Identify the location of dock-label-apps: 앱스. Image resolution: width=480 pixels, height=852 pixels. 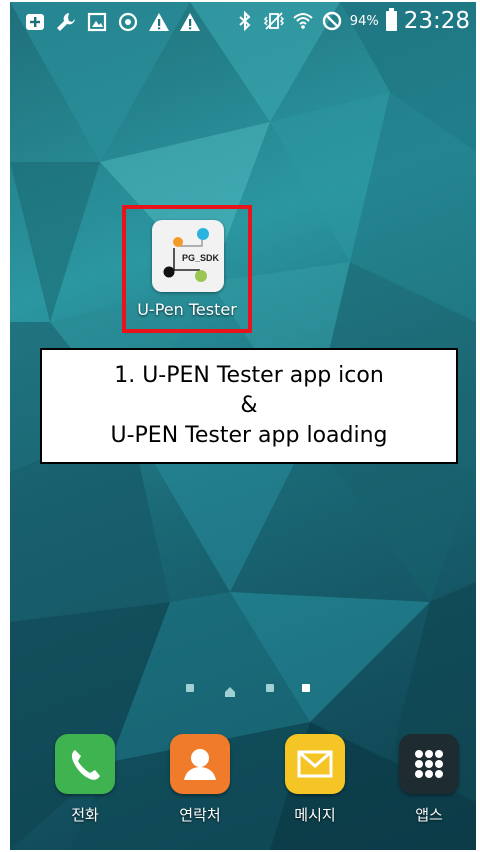
(429, 815).